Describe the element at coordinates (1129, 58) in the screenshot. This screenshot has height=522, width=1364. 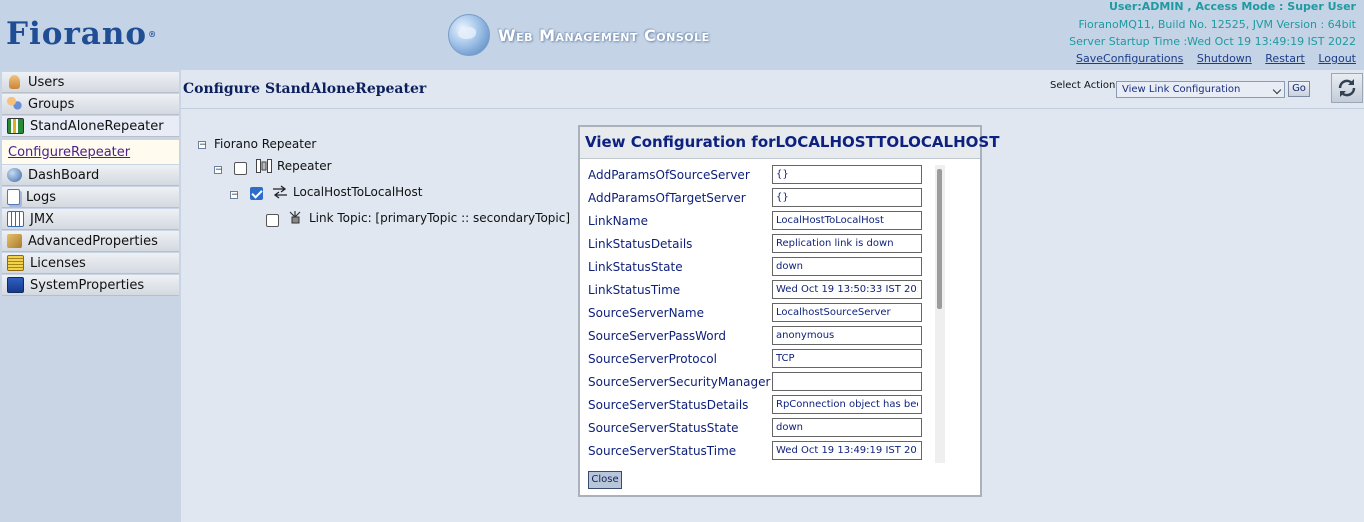
I see `save-configurations-link: SaveConfigurations` at that location.